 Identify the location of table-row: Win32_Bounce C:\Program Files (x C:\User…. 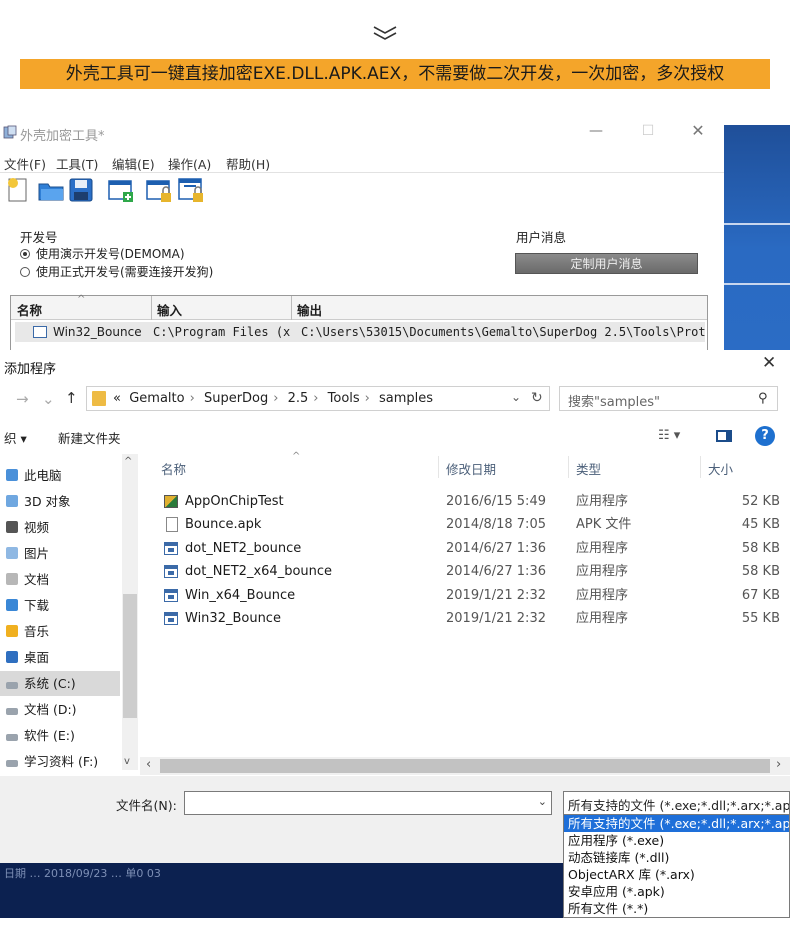
(360, 332).